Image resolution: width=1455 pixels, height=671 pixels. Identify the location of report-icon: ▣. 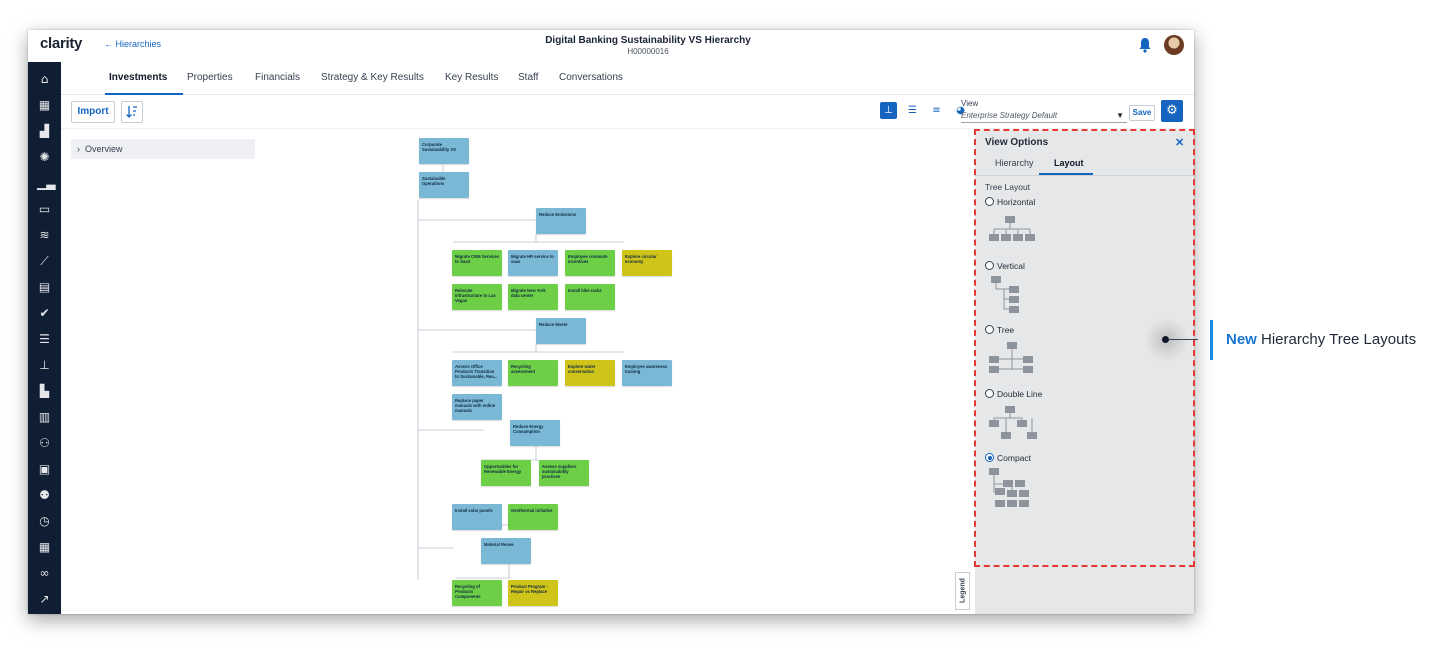
(44, 469).